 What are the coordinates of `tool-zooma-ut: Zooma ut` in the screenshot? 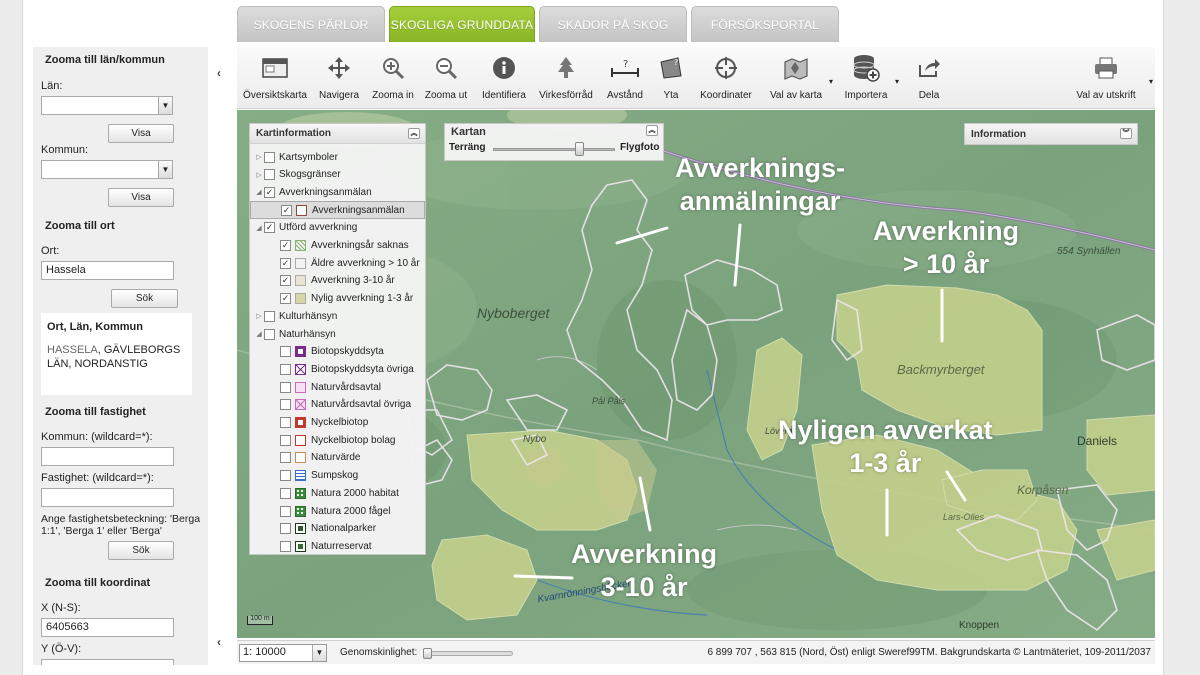 It's located at (446, 78).